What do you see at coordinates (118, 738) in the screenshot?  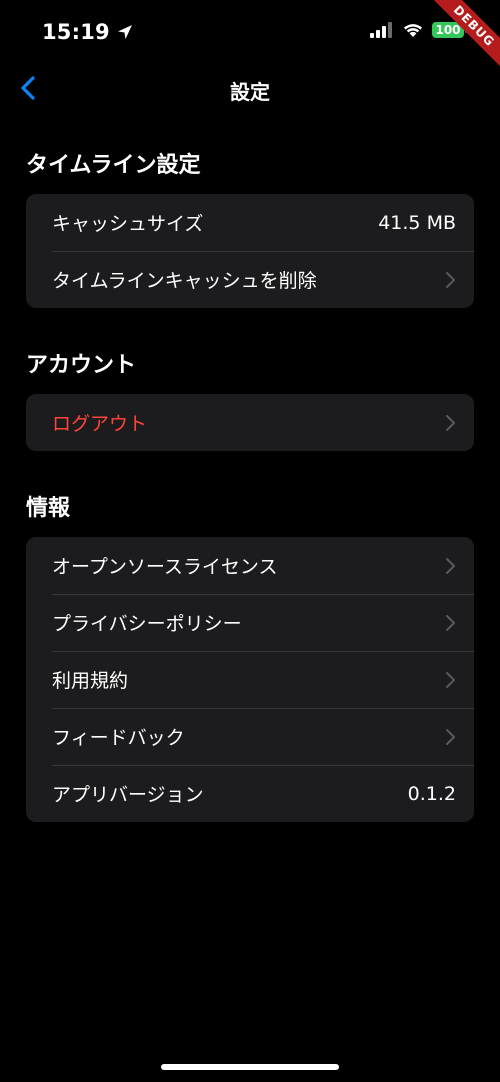 I see `feedback-label: フィードバック` at bounding box center [118, 738].